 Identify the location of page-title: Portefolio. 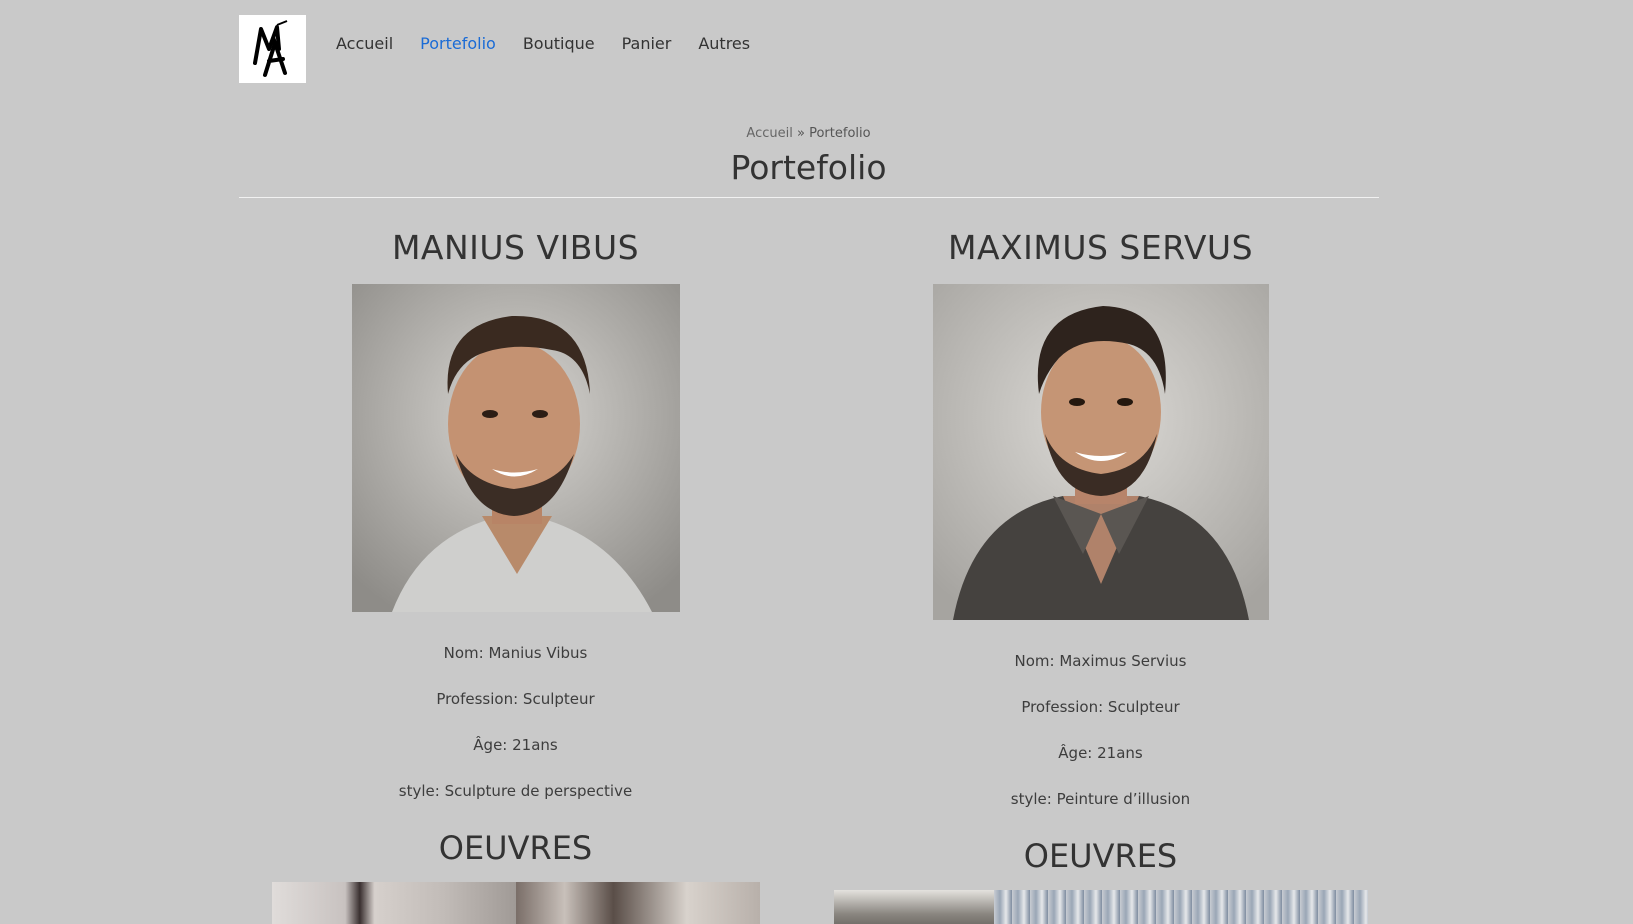
(808, 167).